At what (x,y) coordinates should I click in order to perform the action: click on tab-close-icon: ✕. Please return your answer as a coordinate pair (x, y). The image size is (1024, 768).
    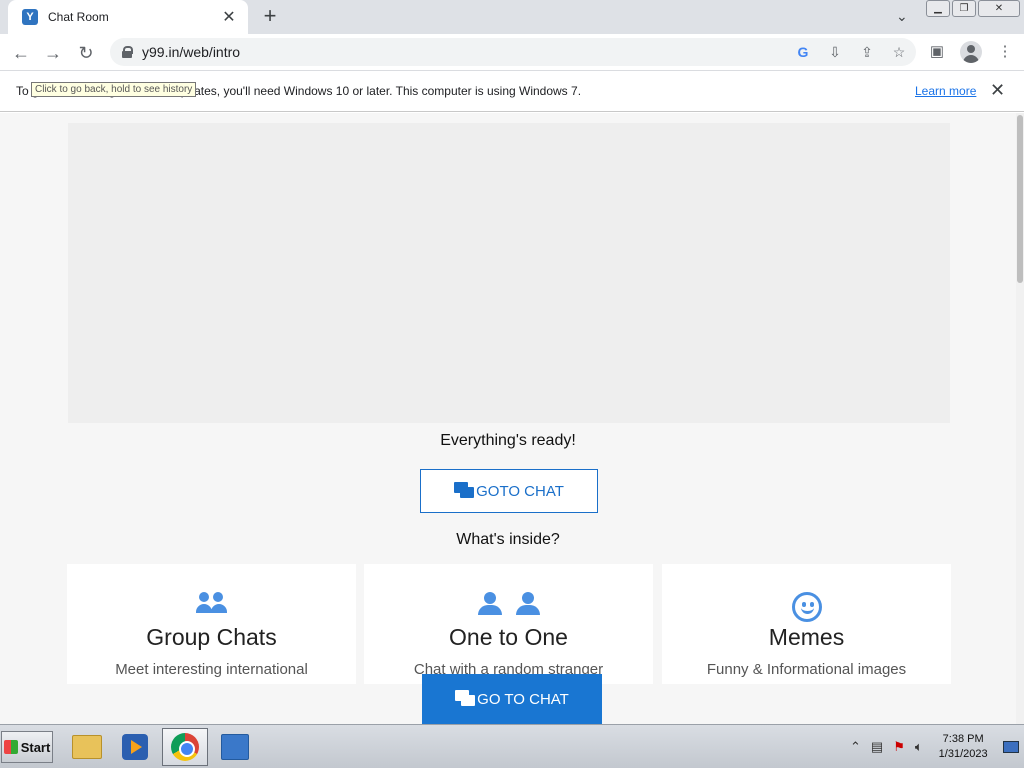
    Looking at the image, I should click on (229, 17).